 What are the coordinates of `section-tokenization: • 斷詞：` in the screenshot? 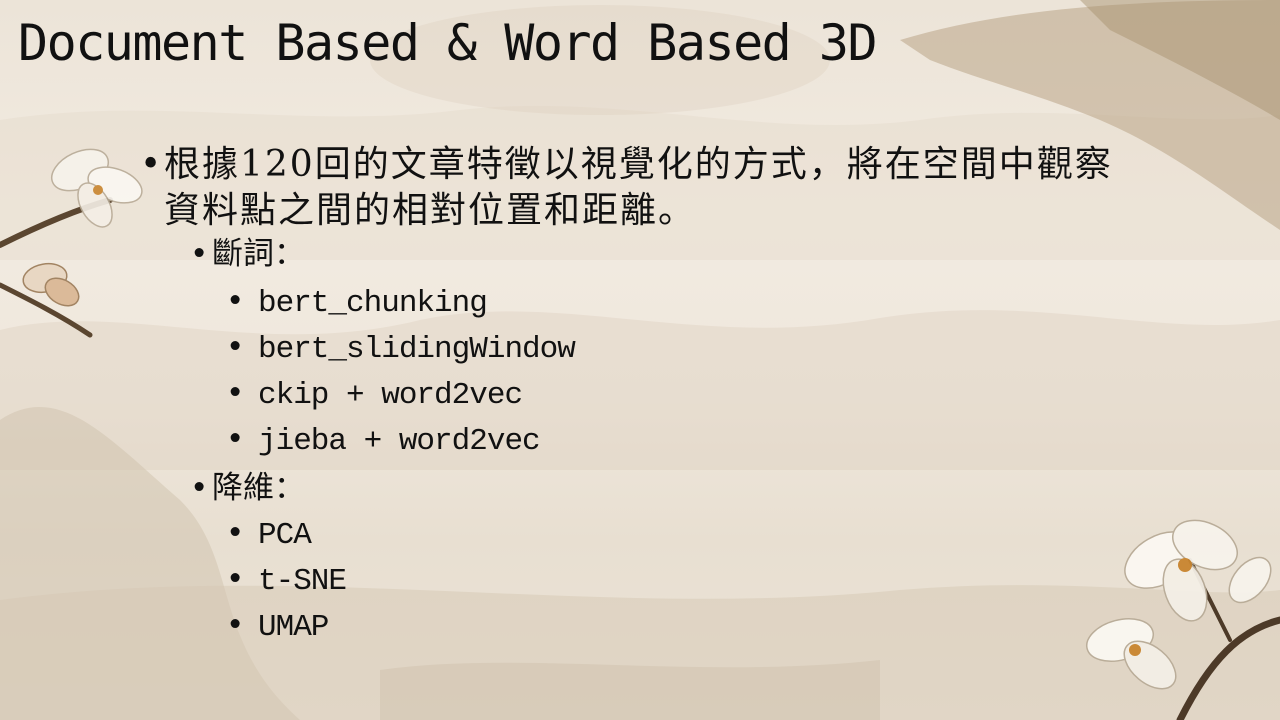 It's located at (247, 254).